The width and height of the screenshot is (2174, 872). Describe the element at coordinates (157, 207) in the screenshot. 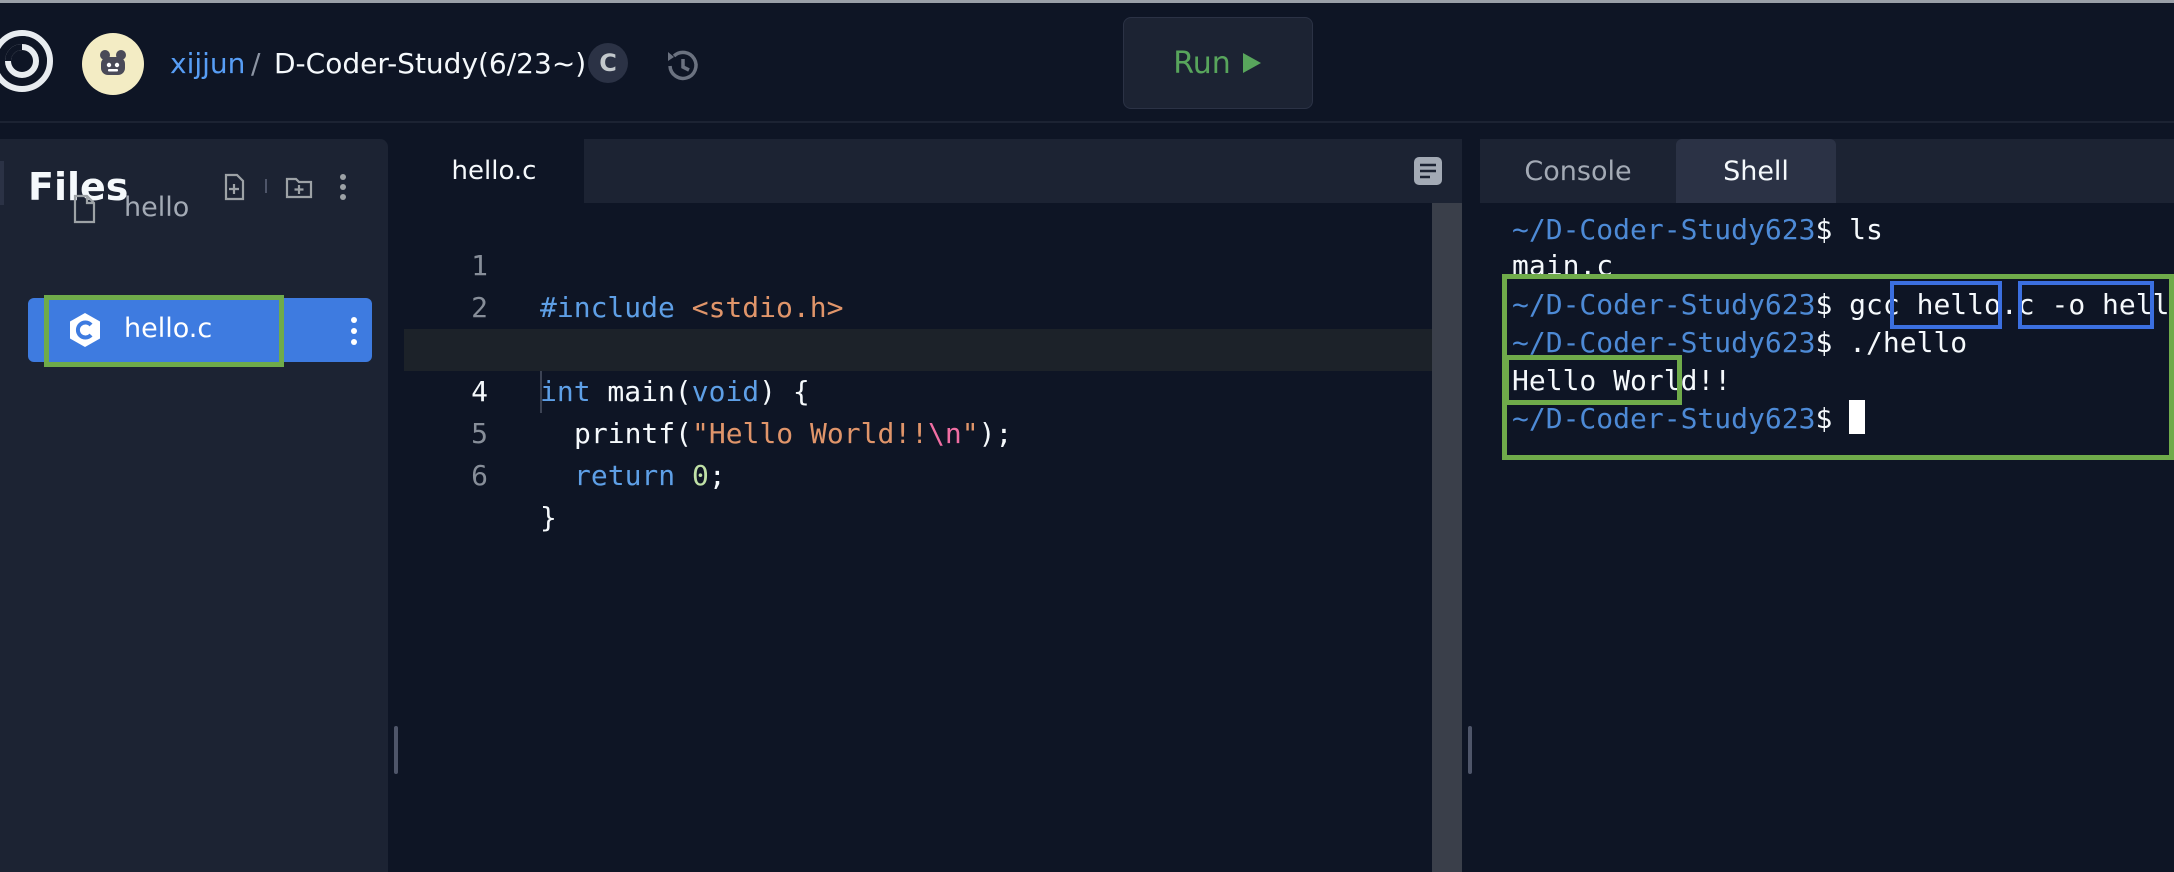

I see `file-name: hello` at that location.